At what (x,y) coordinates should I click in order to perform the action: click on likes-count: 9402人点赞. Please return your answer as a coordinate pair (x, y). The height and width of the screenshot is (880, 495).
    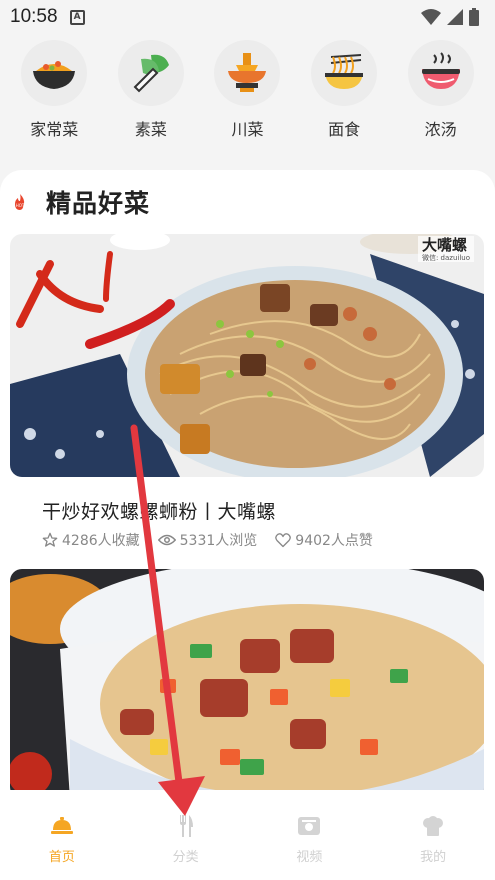
    Looking at the image, I should click on (334, 541).